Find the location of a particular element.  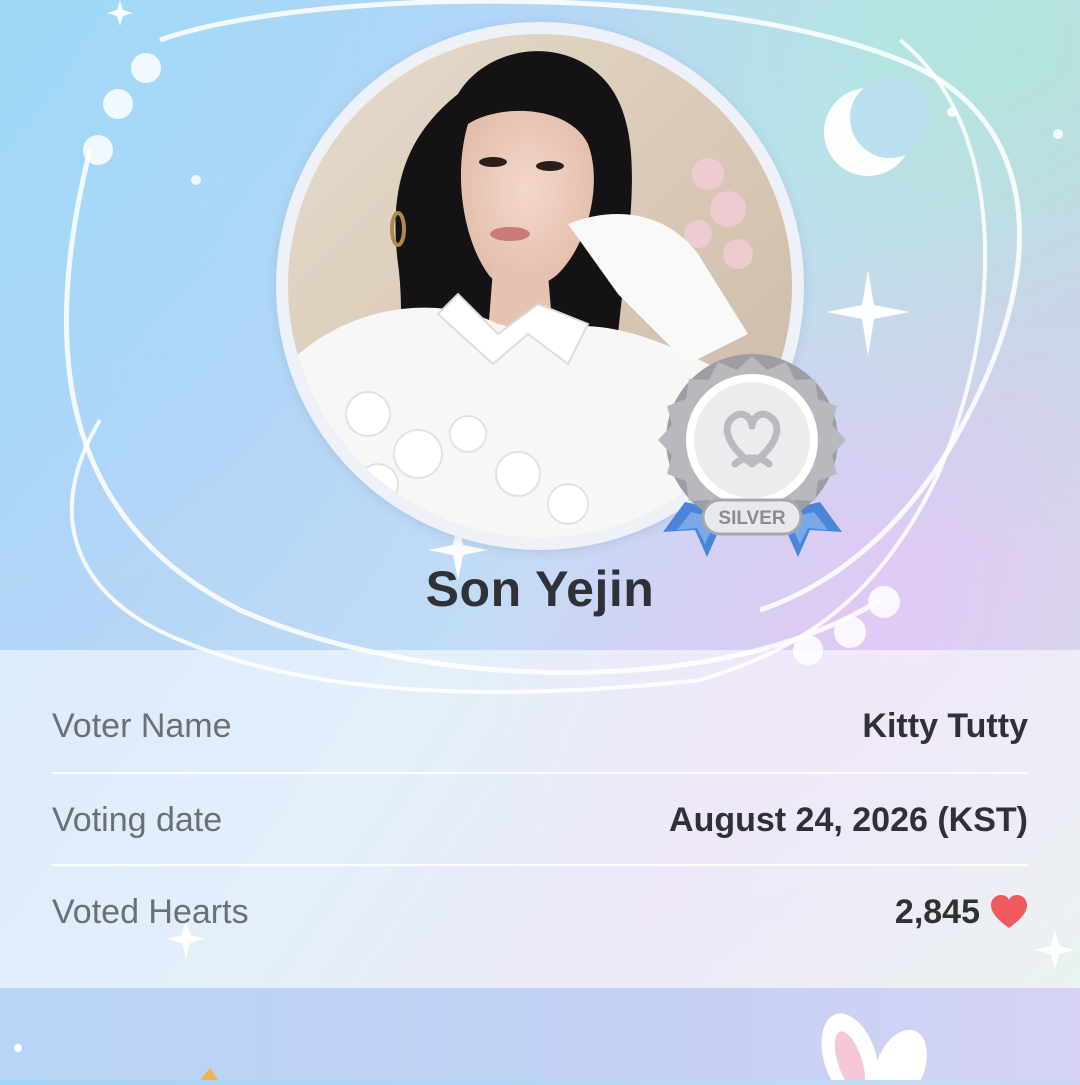

voted-hearts-value-group: 2,845 is located at coordinates (961, 912).